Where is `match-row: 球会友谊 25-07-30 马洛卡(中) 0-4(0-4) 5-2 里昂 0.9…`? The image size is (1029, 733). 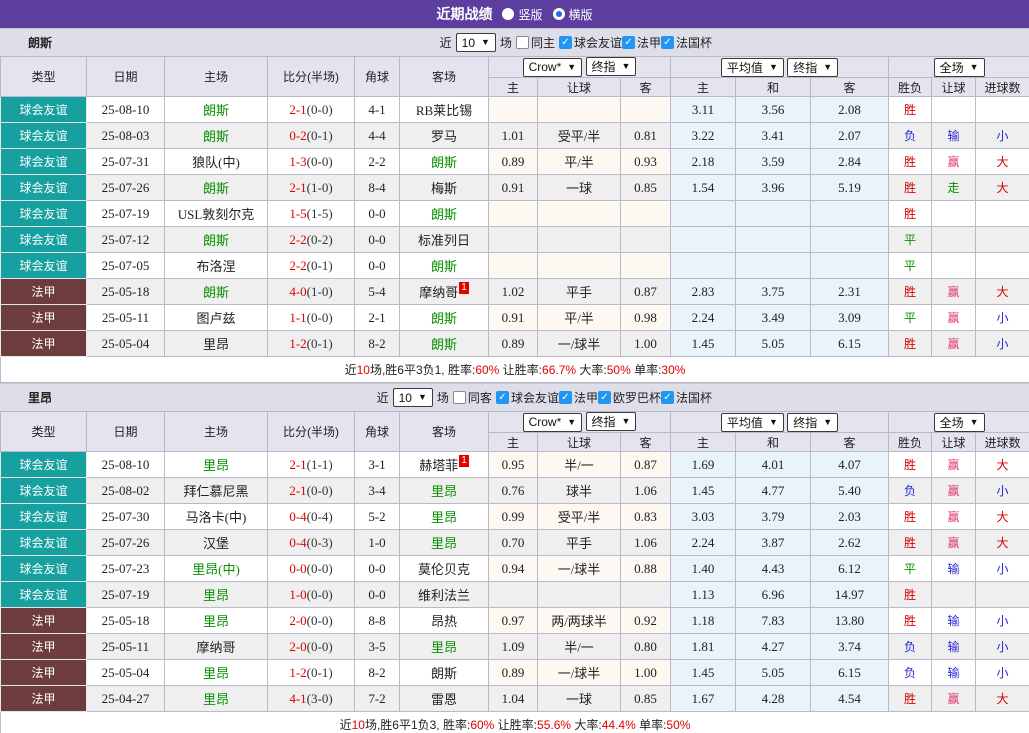
match-row: 球会友谊 25-07-30 马洛卡(中) 0-4(0-4) 5-2 里昂 0.9… is located at coordinates (514, 516).